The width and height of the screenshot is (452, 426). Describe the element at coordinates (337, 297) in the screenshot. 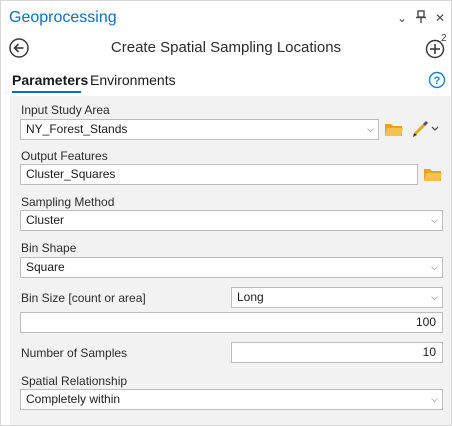

I see `bin-size-unit-dropdown: Long ⌵` at that location.